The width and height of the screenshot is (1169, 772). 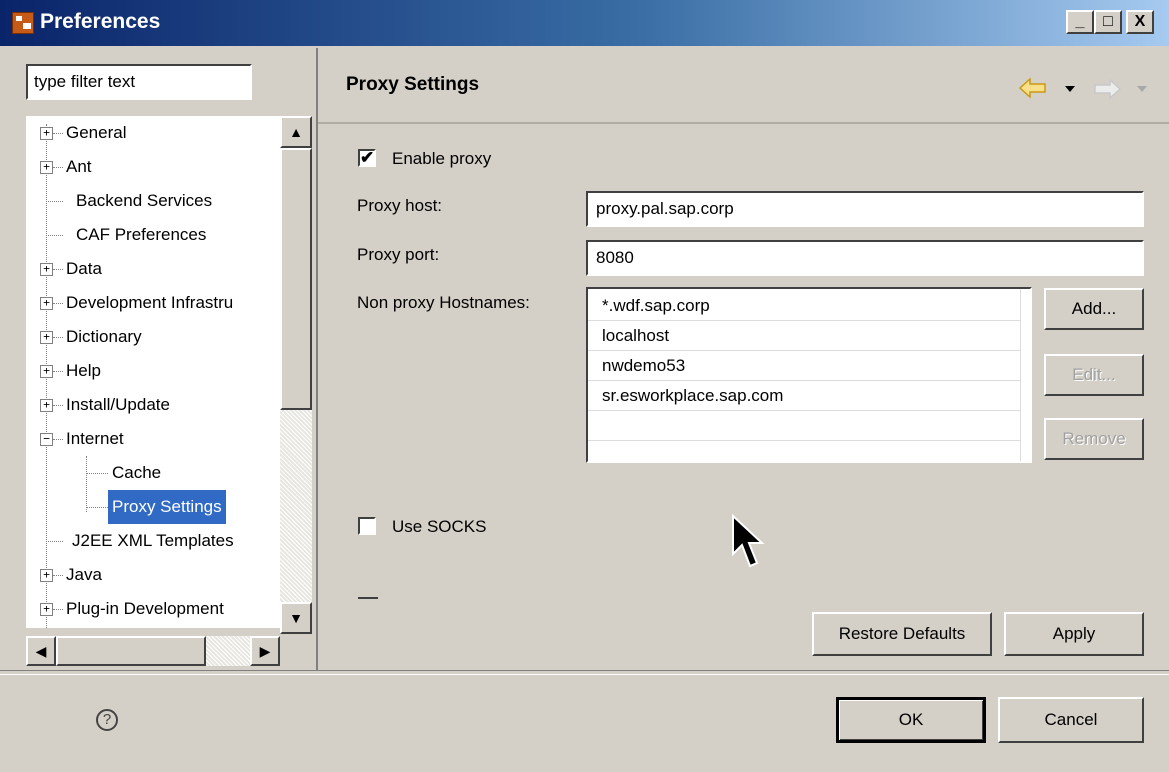 I want to click on maximize-button: □, so click(x=1108, y=22).